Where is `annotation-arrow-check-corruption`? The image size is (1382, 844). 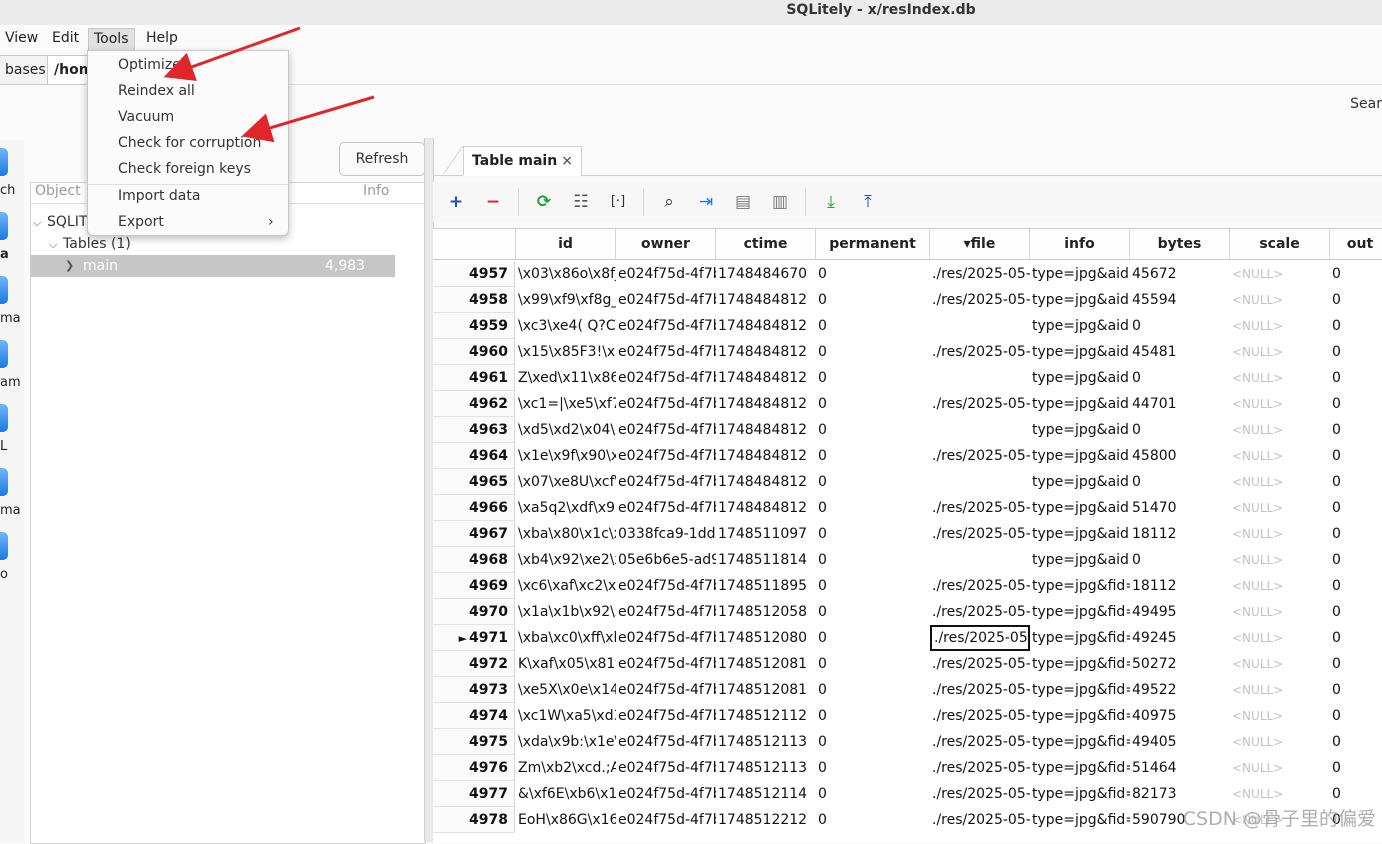 annotation-arrow-check-corruption is located at coordinates (308, 119).